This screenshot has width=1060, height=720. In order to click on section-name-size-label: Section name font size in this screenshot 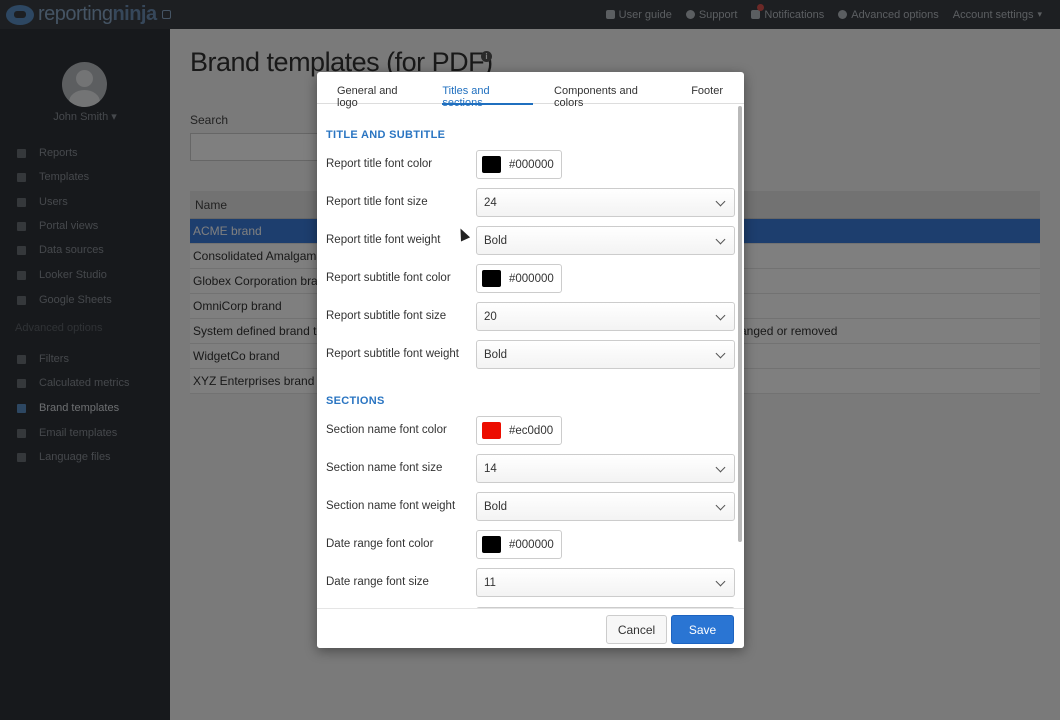, I will do `click(384, 468)`.